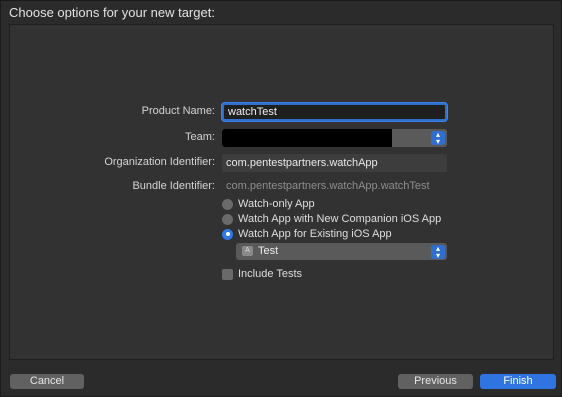 The image size is (562, 397). Describe the element at coordinates (173, 186) in the screenshot. I see `bundle-id-label: Bundle Identifier:` at that location.